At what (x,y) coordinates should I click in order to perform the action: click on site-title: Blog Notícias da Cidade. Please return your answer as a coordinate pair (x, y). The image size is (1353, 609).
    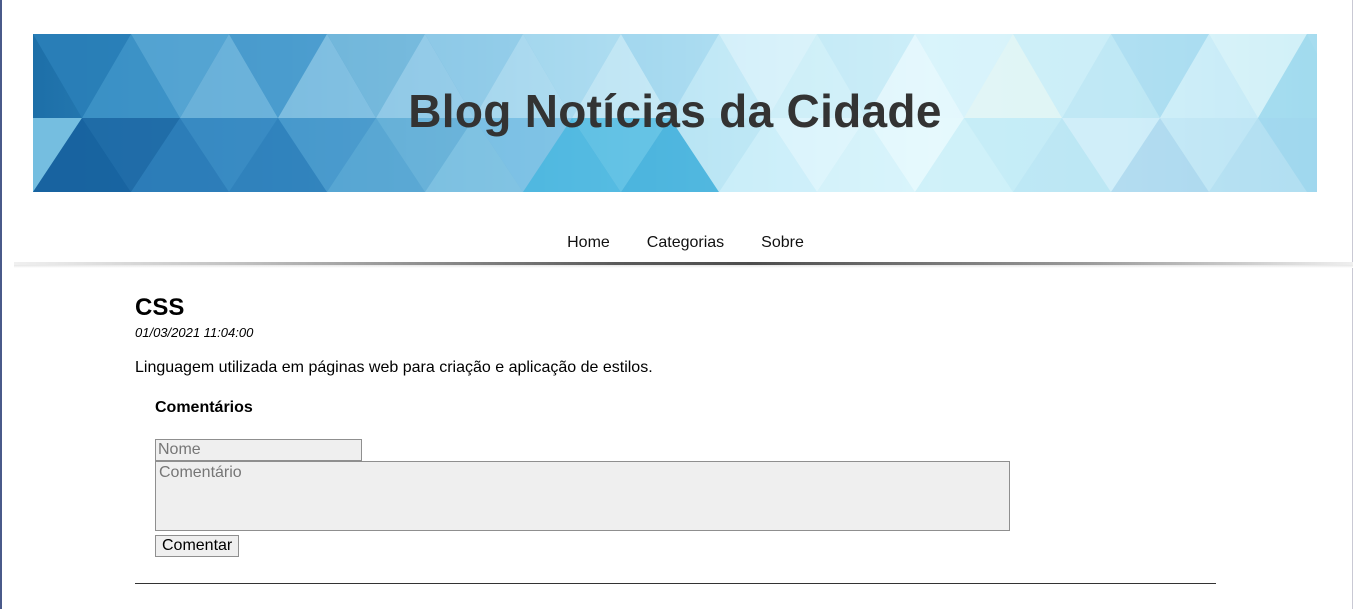
    Looking at the image, I should click on (675, 111).